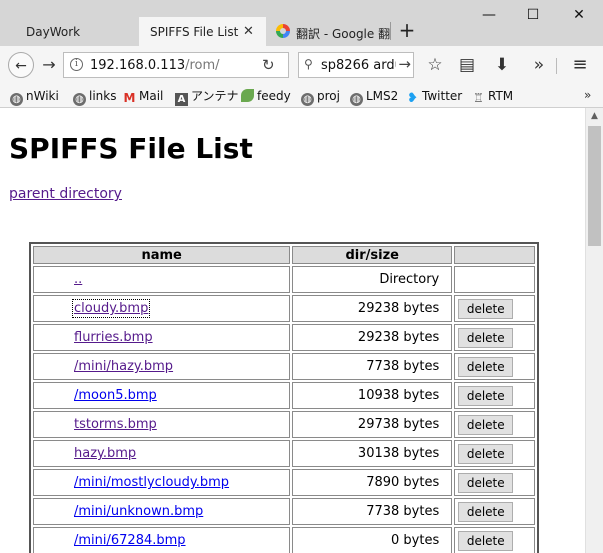  I want to click on bookmark-label: Twitter, so click(442, 96).